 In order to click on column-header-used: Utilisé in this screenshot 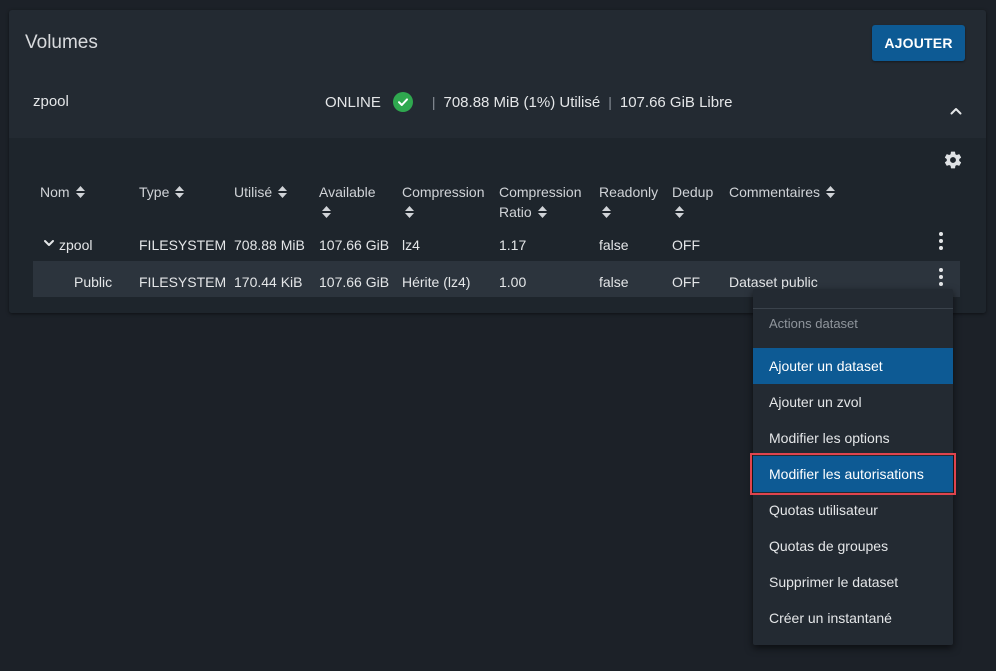, I will do `click(261, 192)`.